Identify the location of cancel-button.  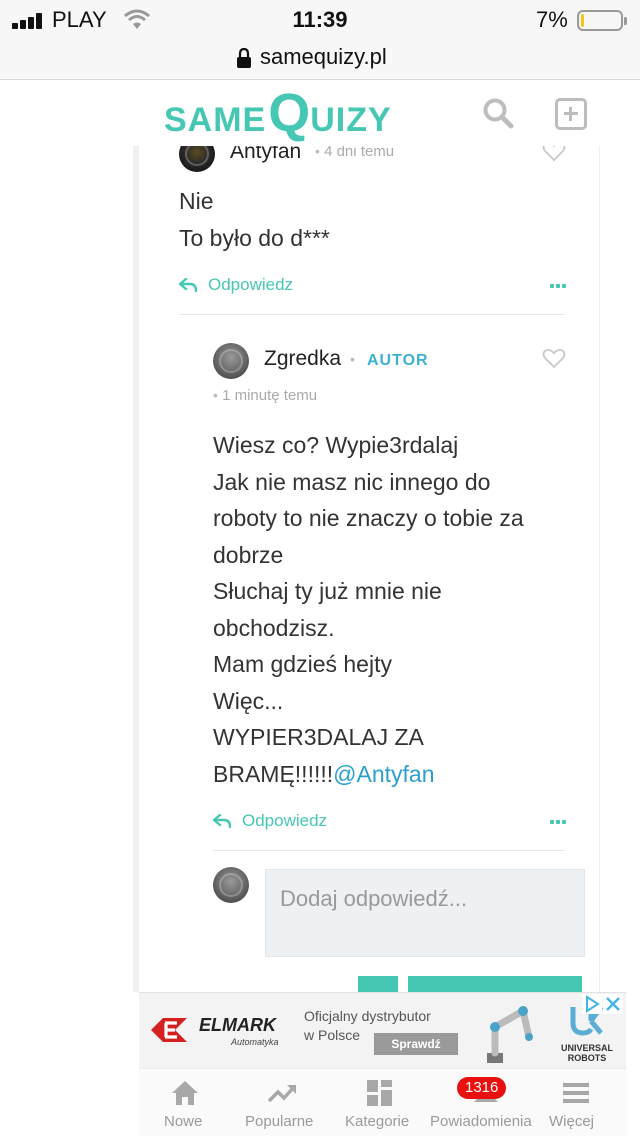
(378, 984).